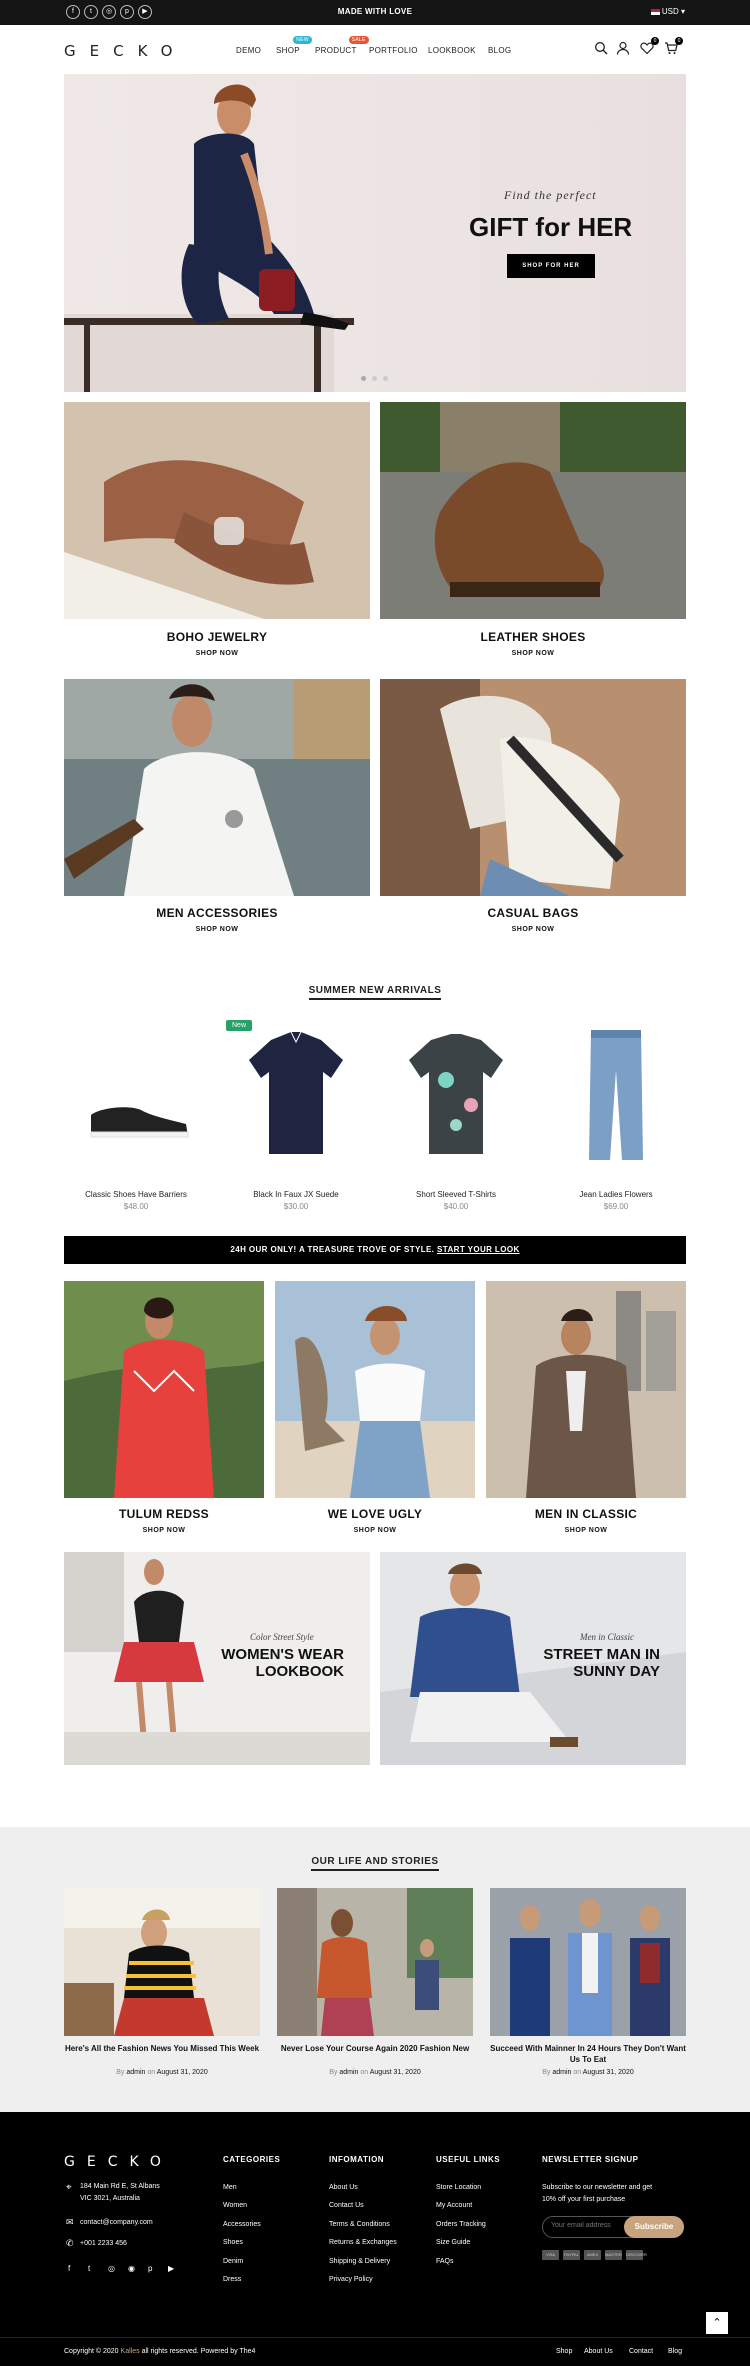  I want to click on pinterest-icon: ◉, so click(131, 2268).